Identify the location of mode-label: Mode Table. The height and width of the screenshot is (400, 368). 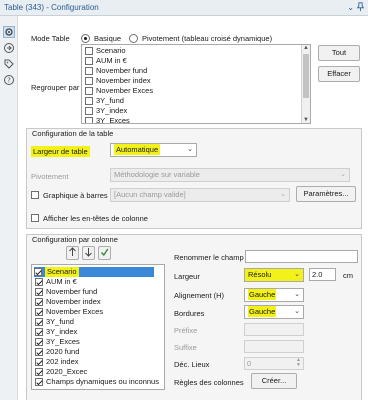
(50, 38).